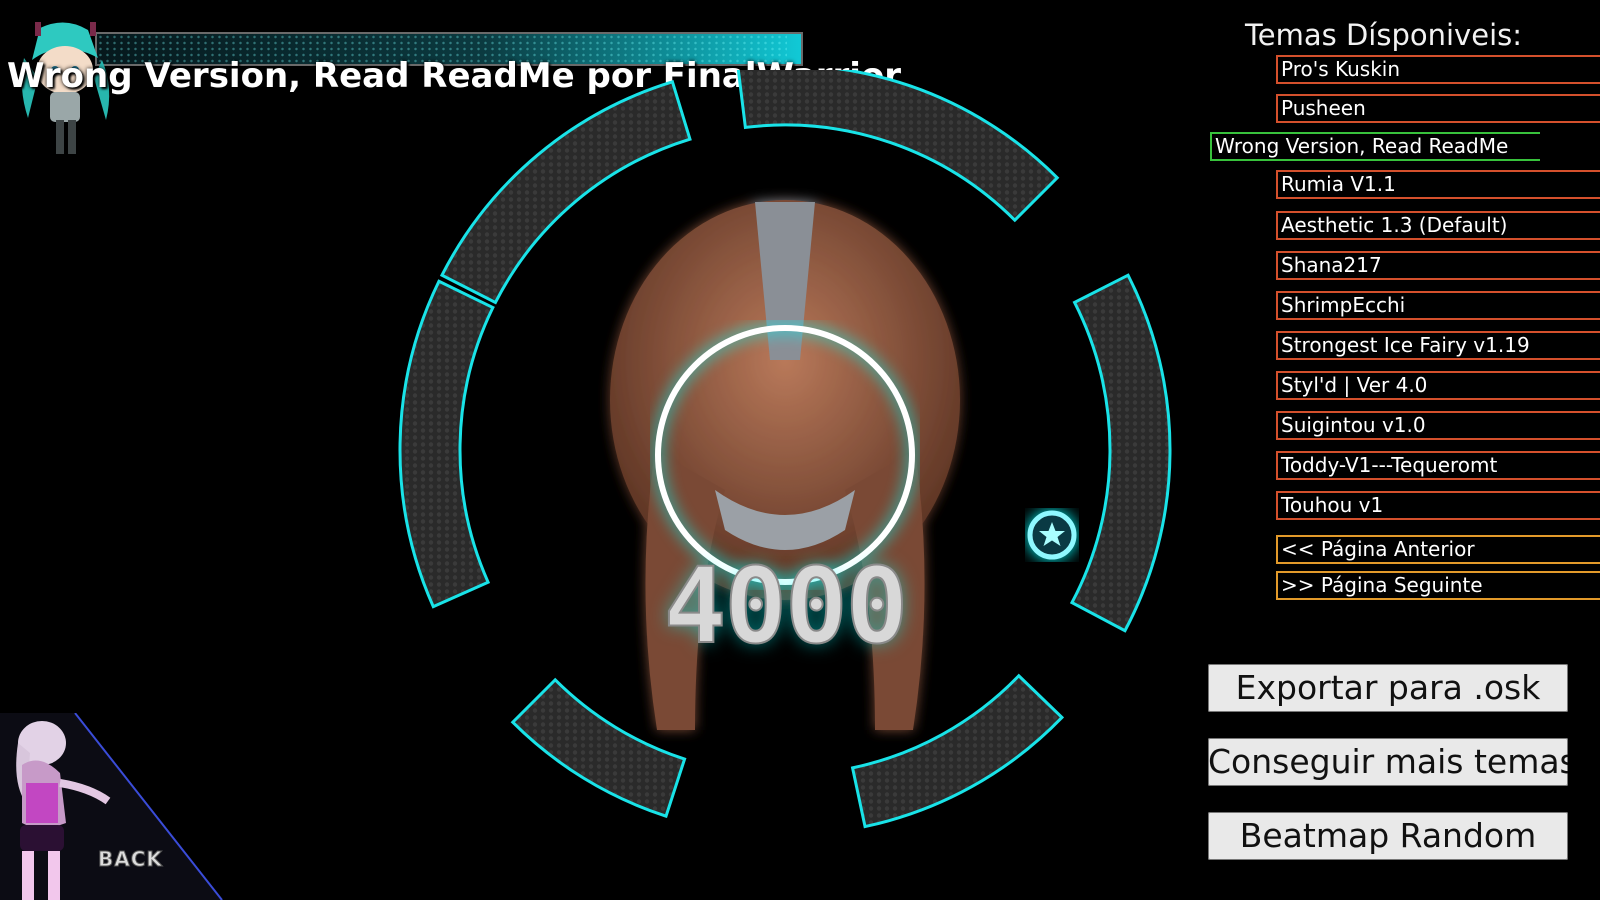  What do you see at coordinates (1375, 146) in the screenshot?
I see `theme-item-selected: Wrong Version, Read ReadMe` at bounding box center [1375, 146].